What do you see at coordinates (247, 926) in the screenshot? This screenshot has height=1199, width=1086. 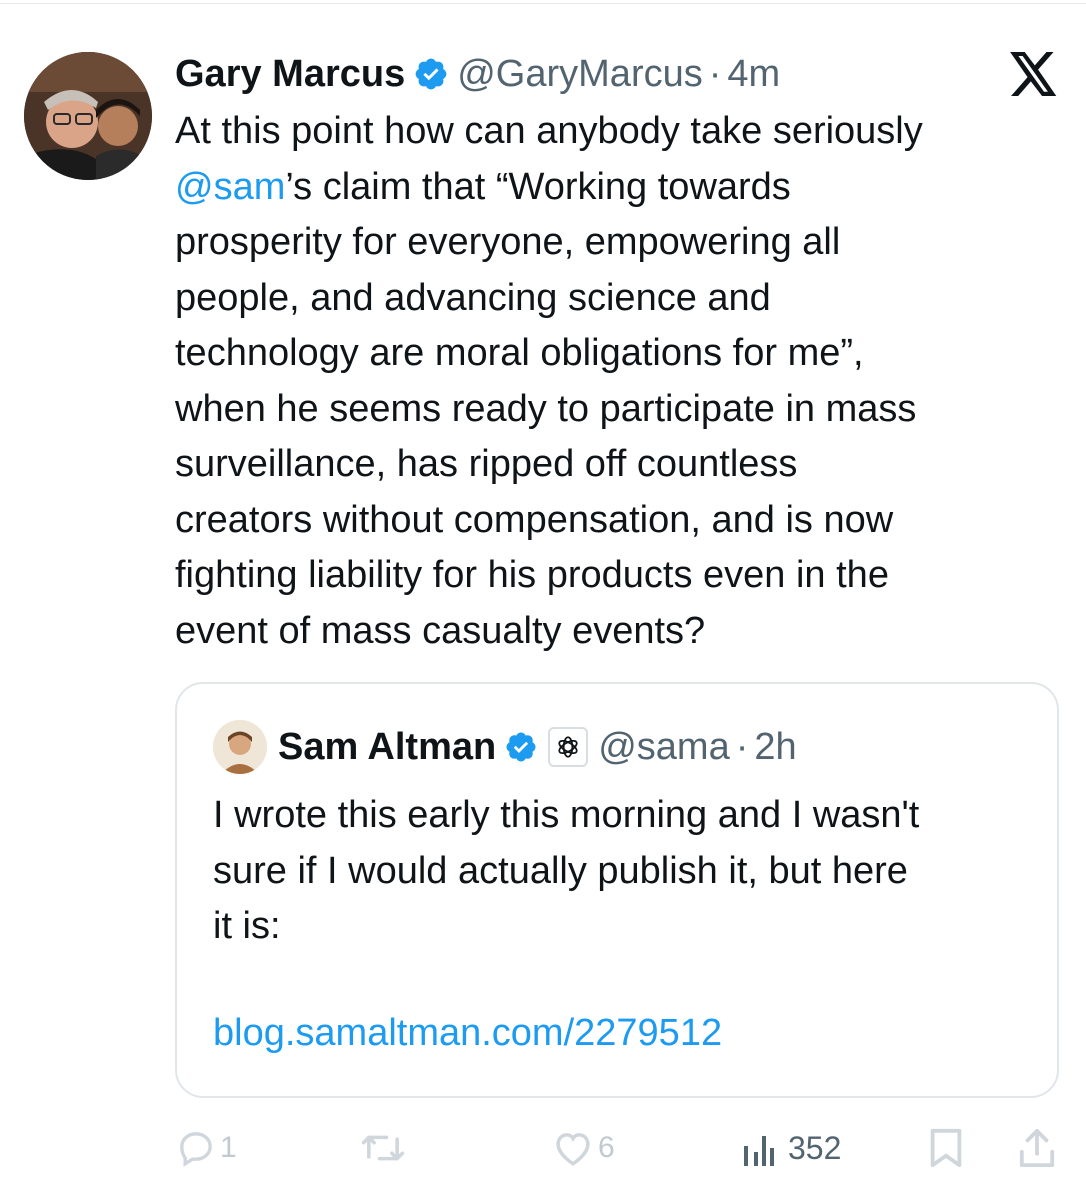 I see `quoted-text-line: it is:` at bounding box center [247, 926].